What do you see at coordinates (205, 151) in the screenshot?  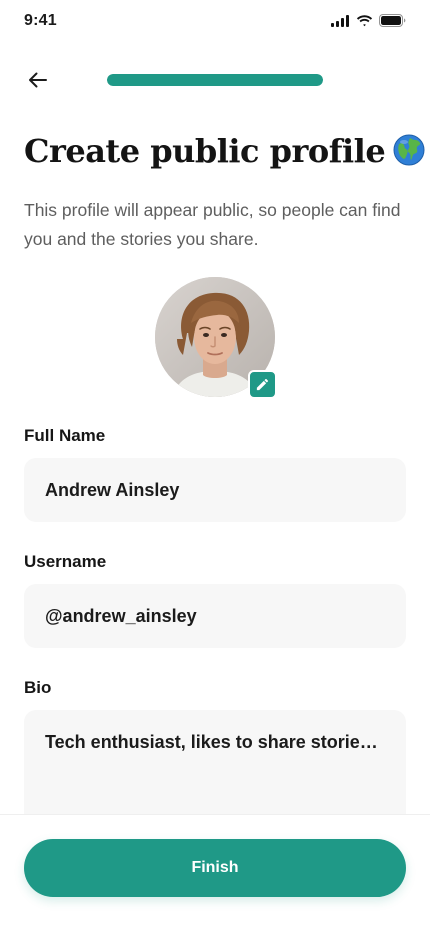 I see `page-title-text: Create public profile` at bounding box center [205, 151].